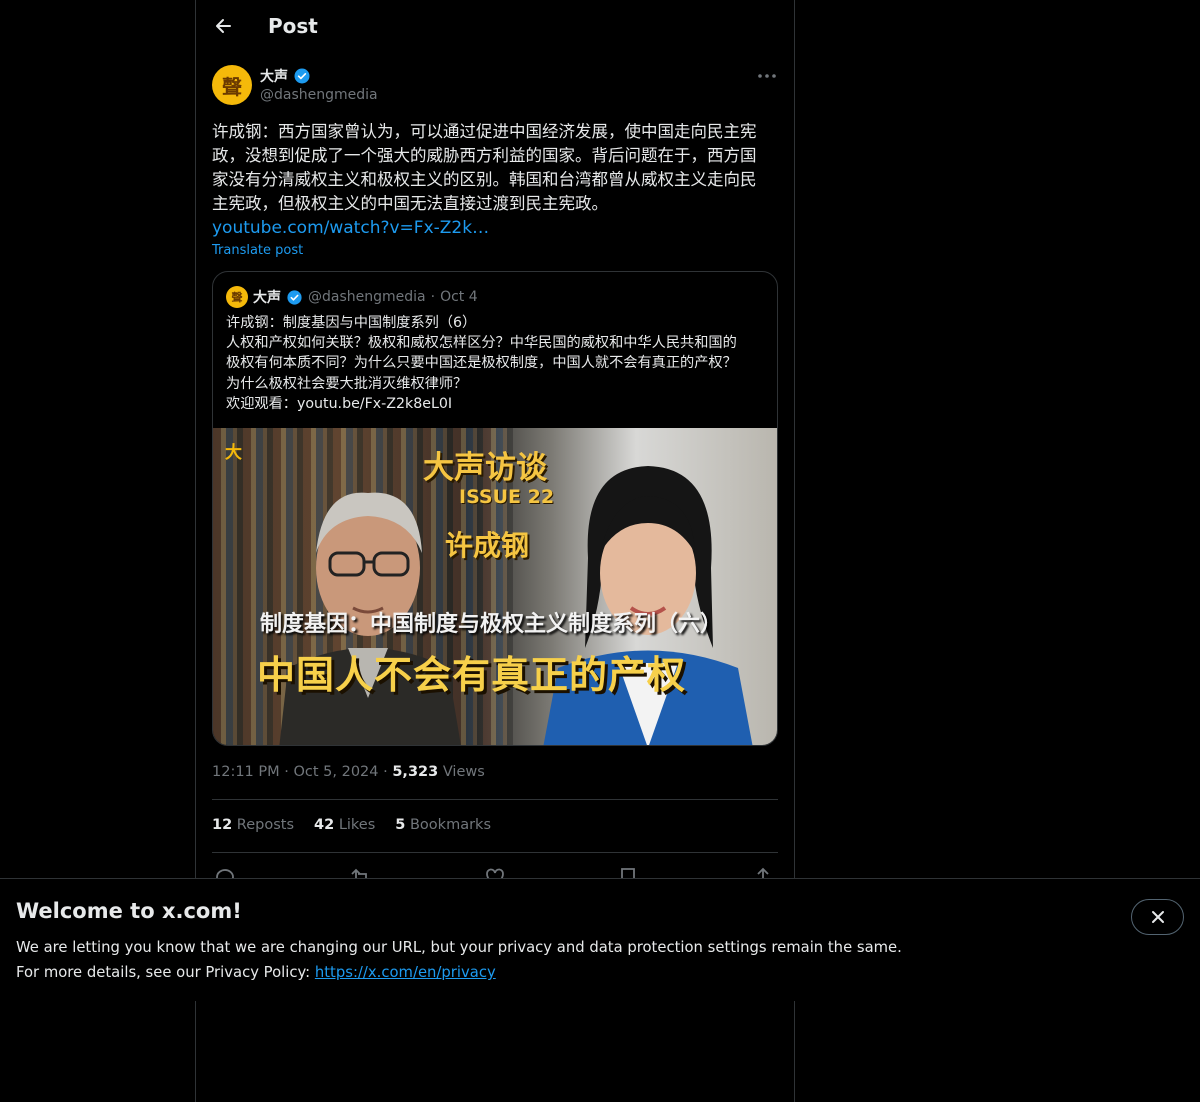 This screenshot has height=1102, width=1200. Describe the element at coordinates (319, 95) in the screenshot. I see `author-handle: @dashengmedia` at that location.